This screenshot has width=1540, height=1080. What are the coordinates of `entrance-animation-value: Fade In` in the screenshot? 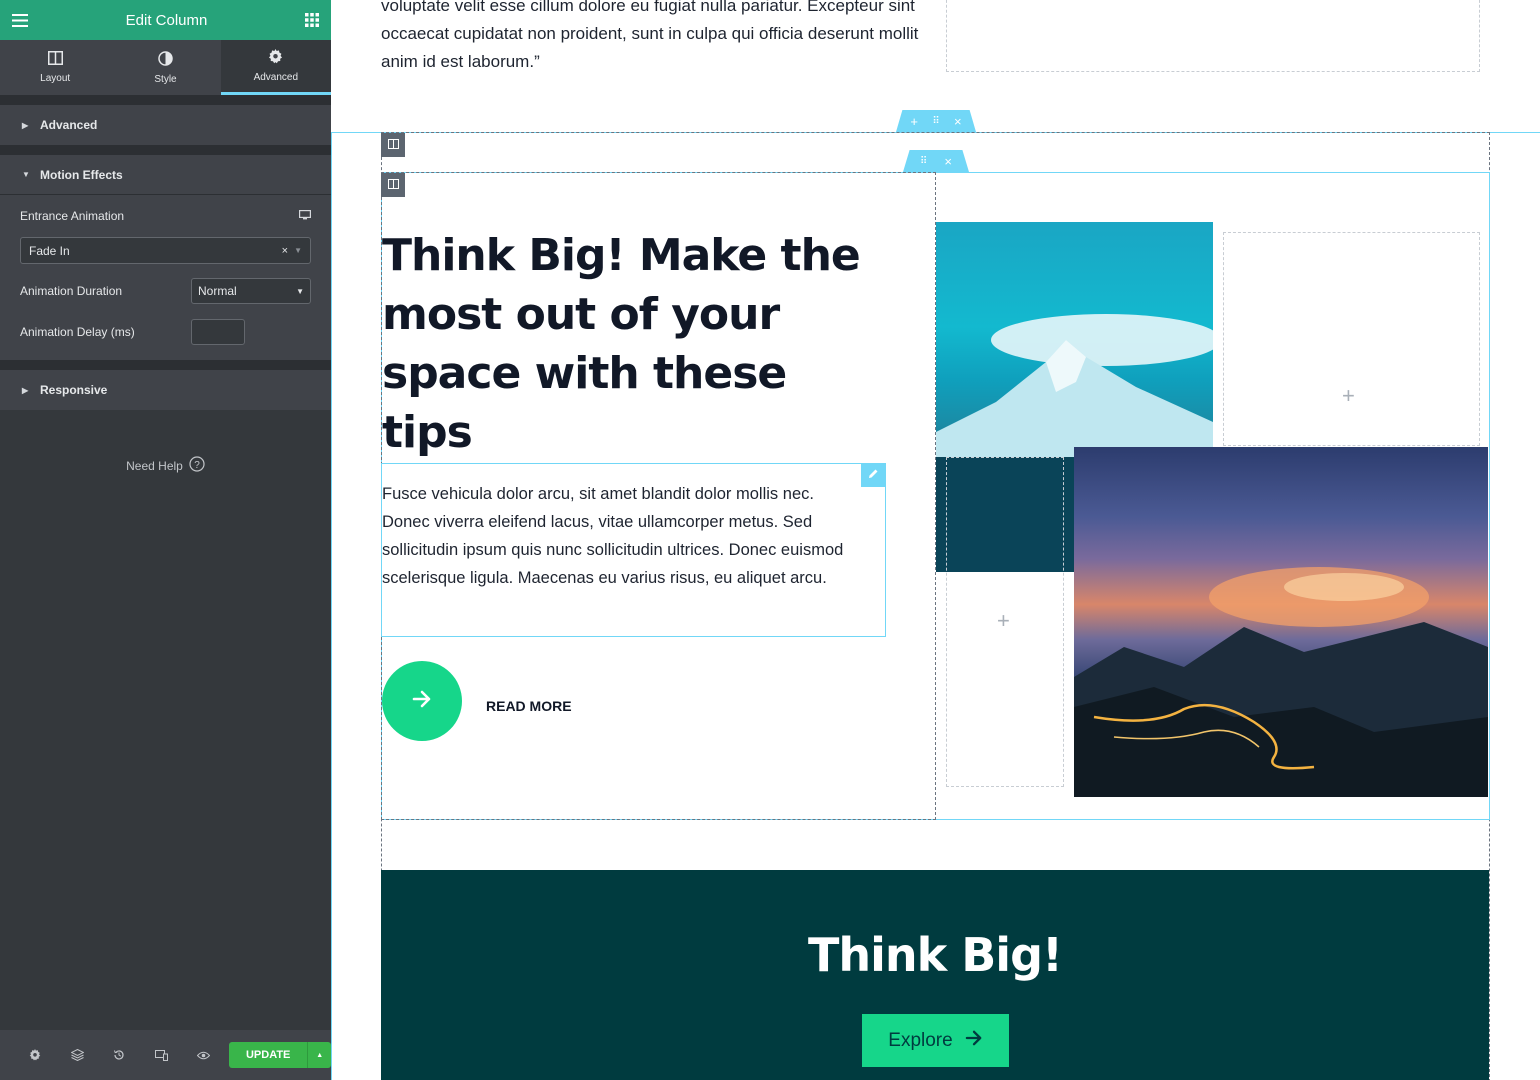 It's located at (49, 250).